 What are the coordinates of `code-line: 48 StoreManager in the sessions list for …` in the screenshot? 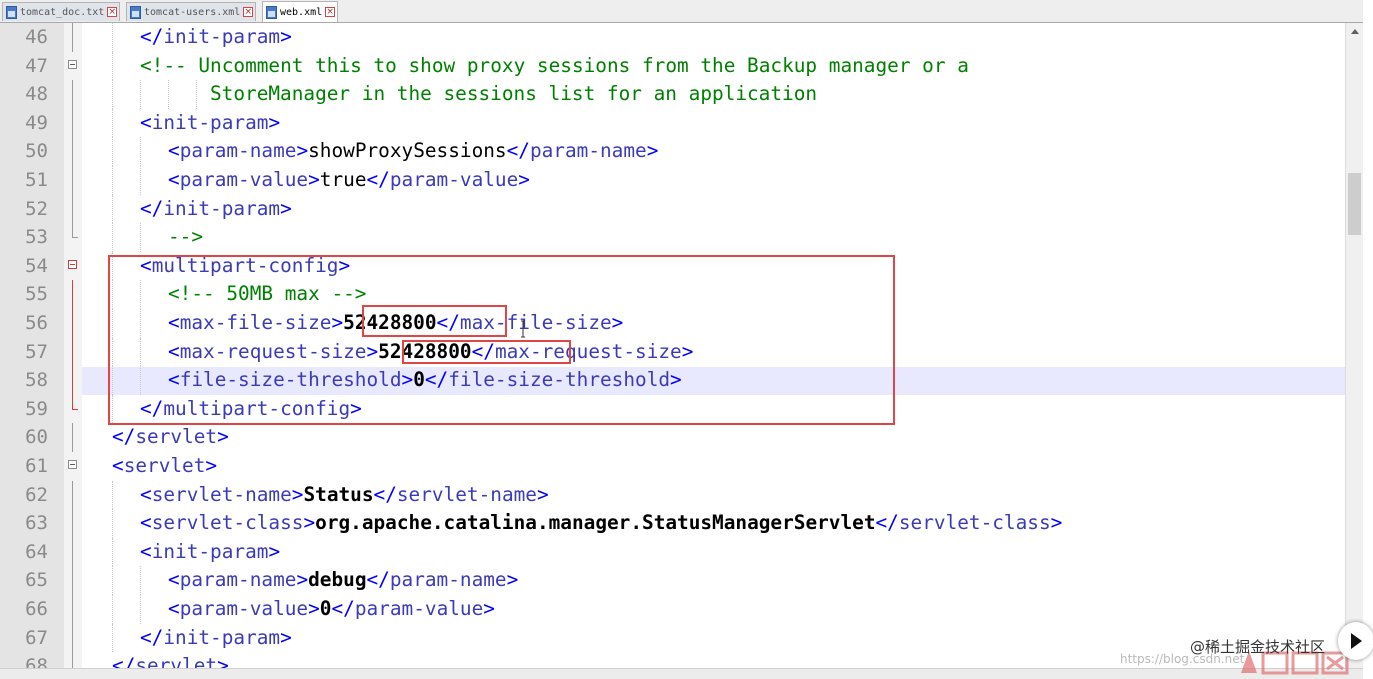 It's located at (672, 94).